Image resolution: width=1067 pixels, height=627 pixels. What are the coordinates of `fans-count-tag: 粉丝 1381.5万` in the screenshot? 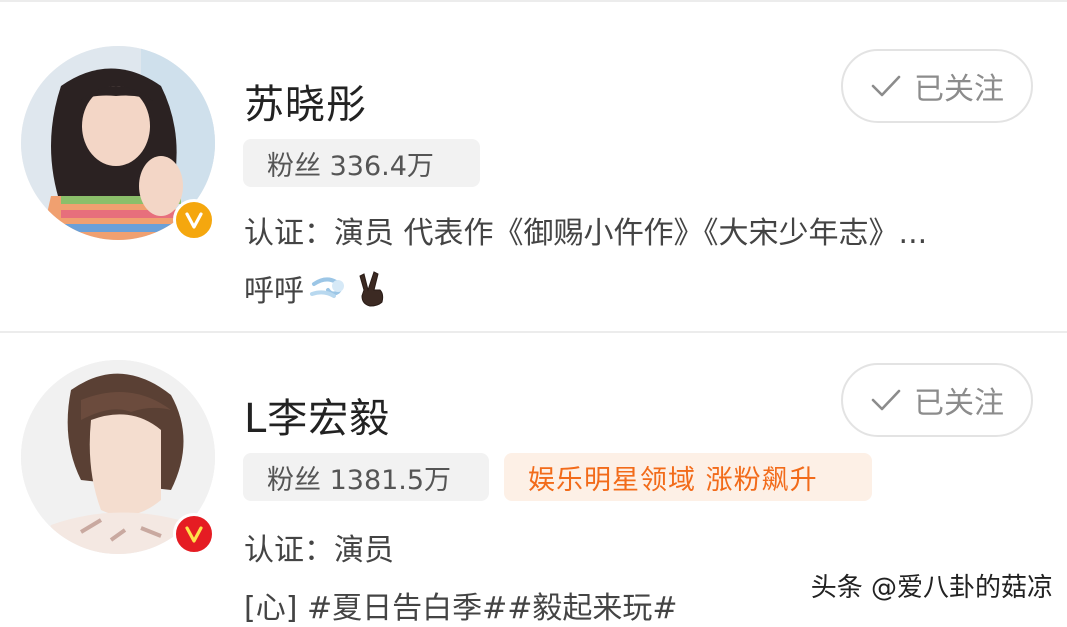 It's located at (366, 477).